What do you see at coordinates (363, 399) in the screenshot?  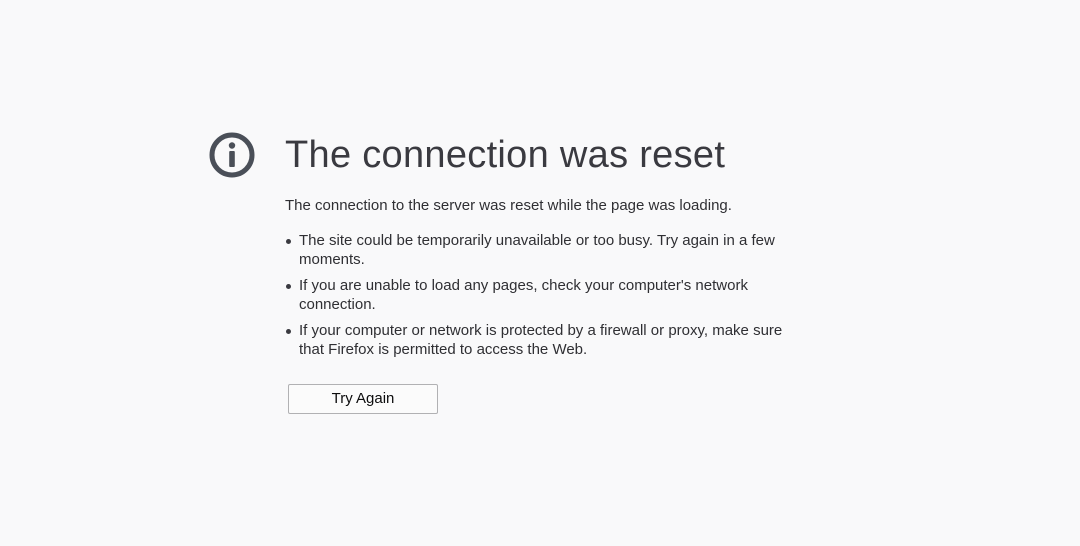 I see `try-again-button: Try Again` at bounding box center [363, 399].